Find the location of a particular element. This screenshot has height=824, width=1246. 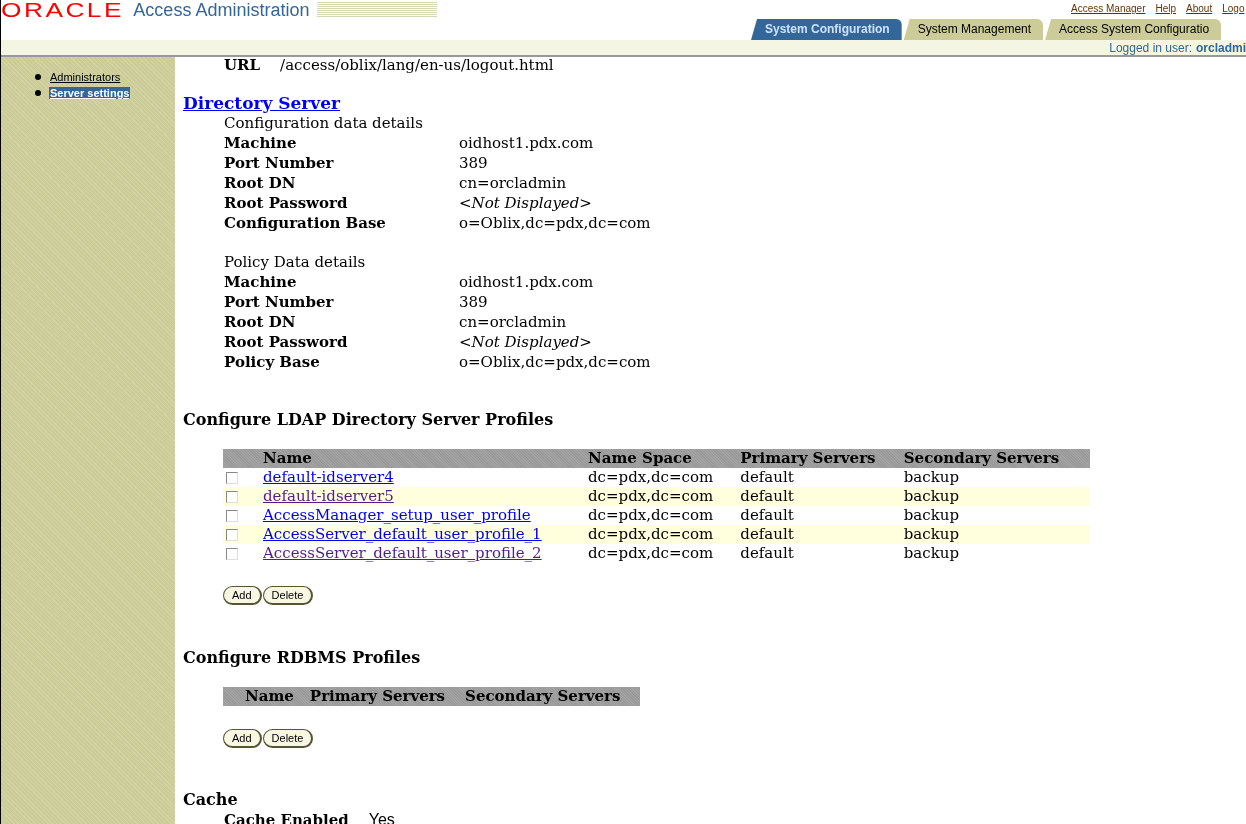

field-label: Policy Base is located at coordinates (272, 362).